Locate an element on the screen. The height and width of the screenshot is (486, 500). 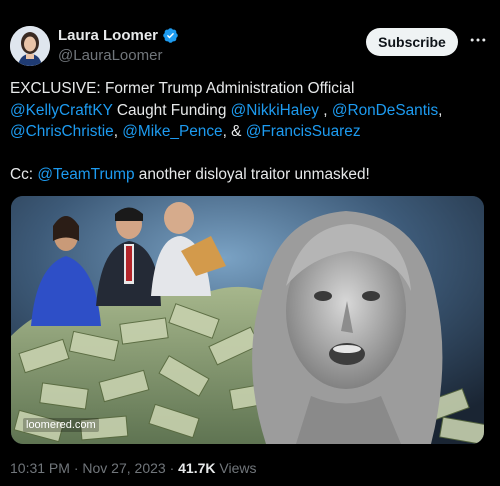
tweet-time: 10:31 PM is located at coordinates (40, 468).